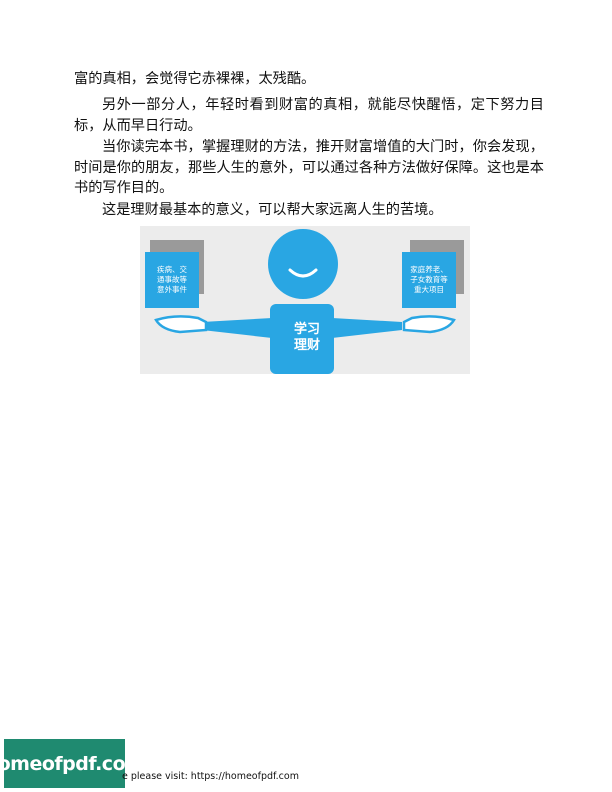 The width and height of the screenshot is (612, 792). What do you see at coordinates (72, 763) in the screenshot?
I see `site-logo: homeofpdf.com` at bounding box center [72, 763].